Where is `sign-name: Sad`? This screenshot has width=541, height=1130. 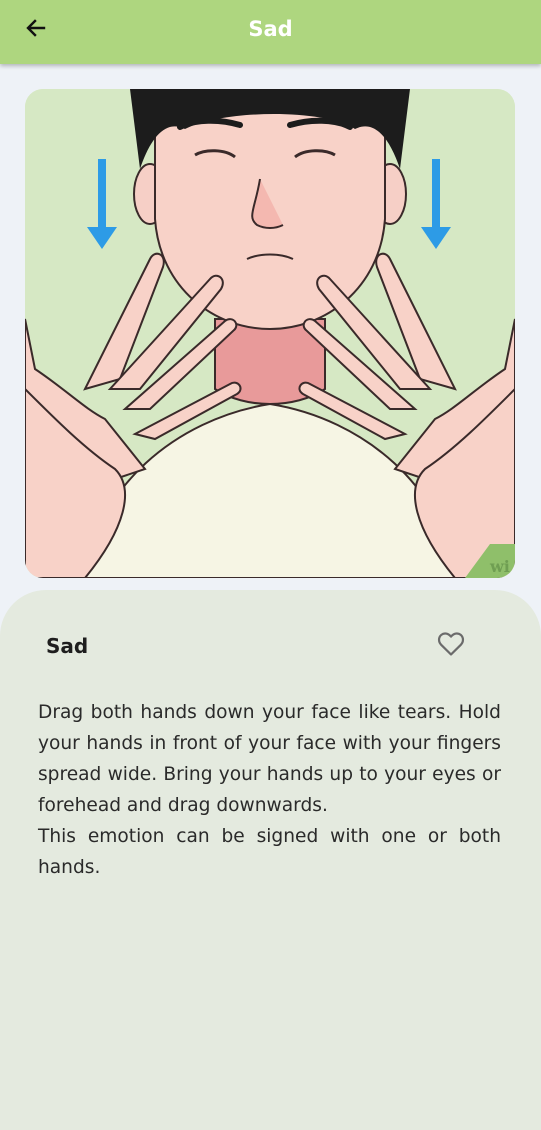
sign-name: Sad is located at coordinates (67, 646).